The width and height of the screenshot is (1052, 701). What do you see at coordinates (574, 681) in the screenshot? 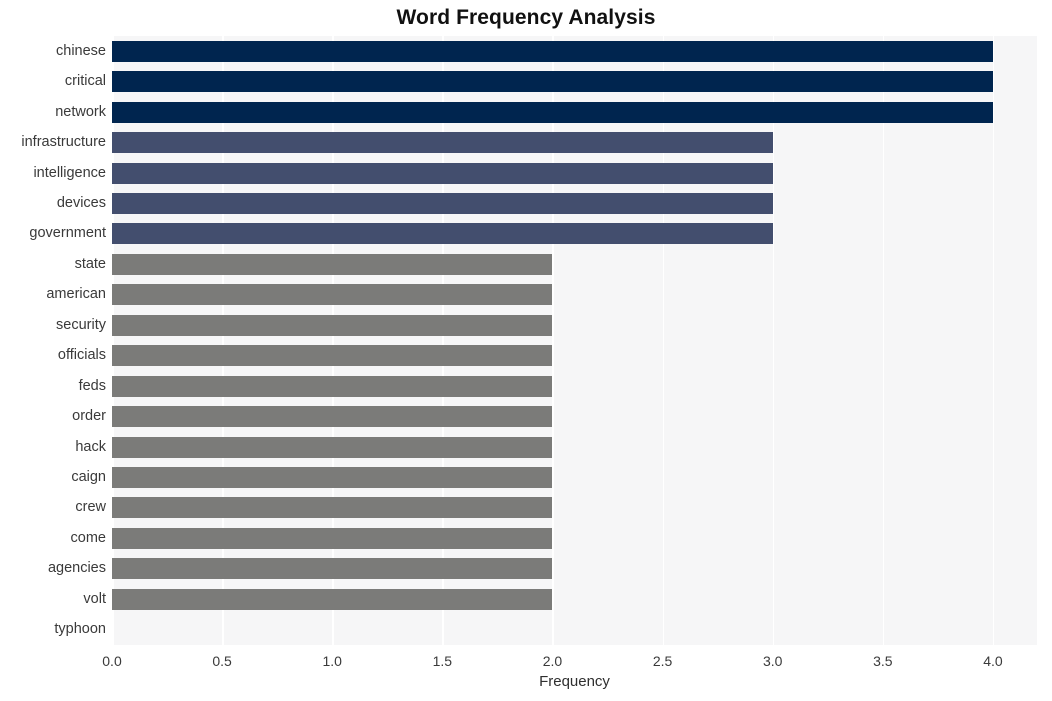
I see `x-axis-title: Frequency` at bounding box center [574, 681].